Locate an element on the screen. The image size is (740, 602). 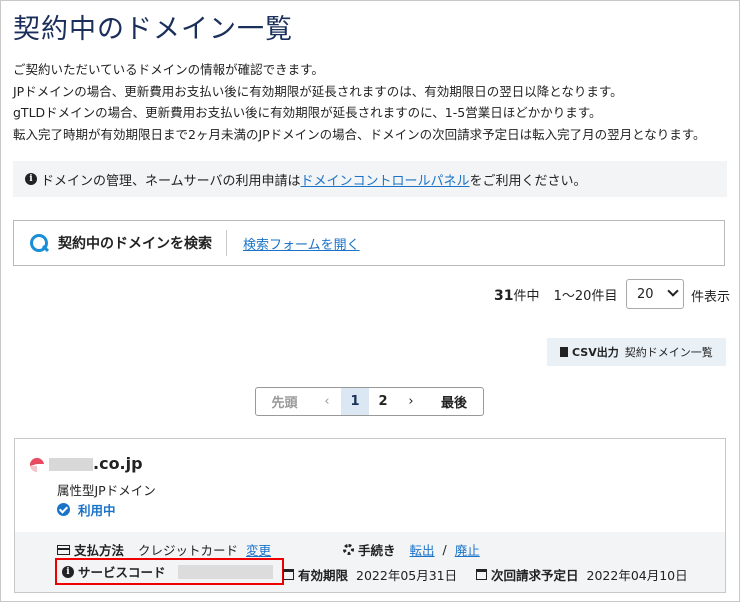
open-search-form-link: 検索フォームを開く is located at coordinates (301, 243).